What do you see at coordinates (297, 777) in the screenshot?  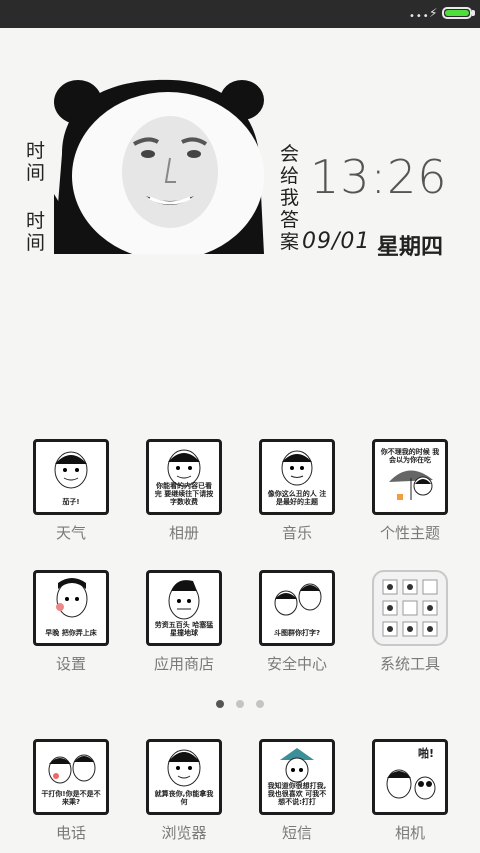 I see `messages-app-icon: 我知道你很想打我,我也很喜欢 可我不想不说:打打` at bounding box center [297, 777].